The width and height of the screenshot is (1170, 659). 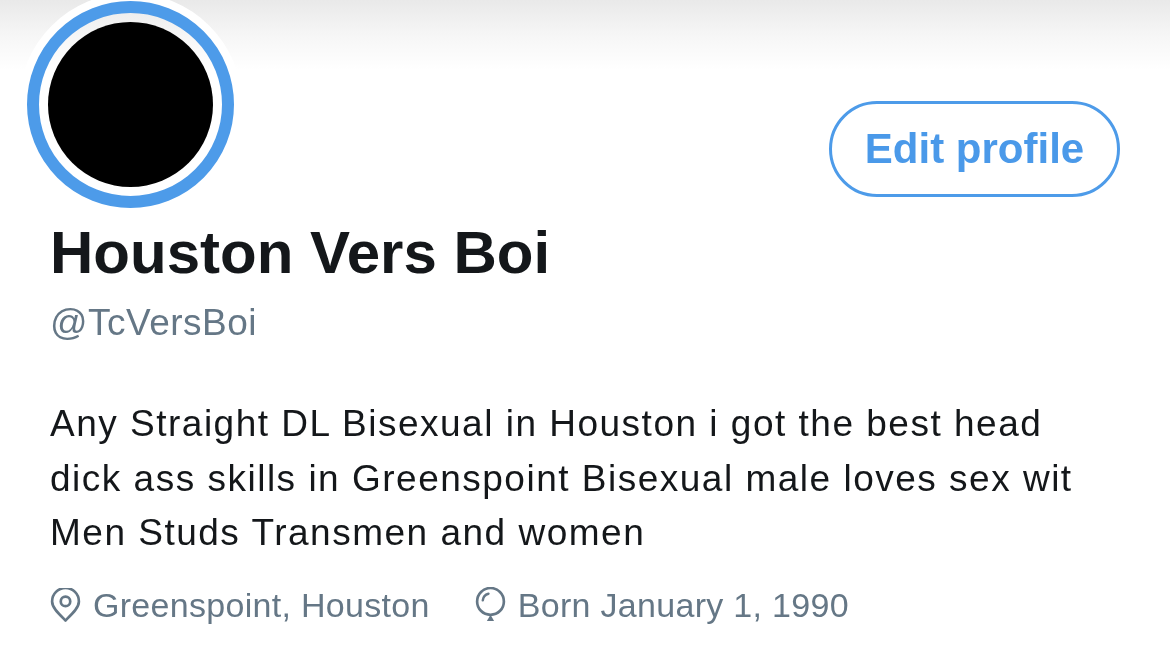 What do you see at coordinates (65, 604) in the screenshot?
I see `location-pin-icon` at bounding box center [65, 604].